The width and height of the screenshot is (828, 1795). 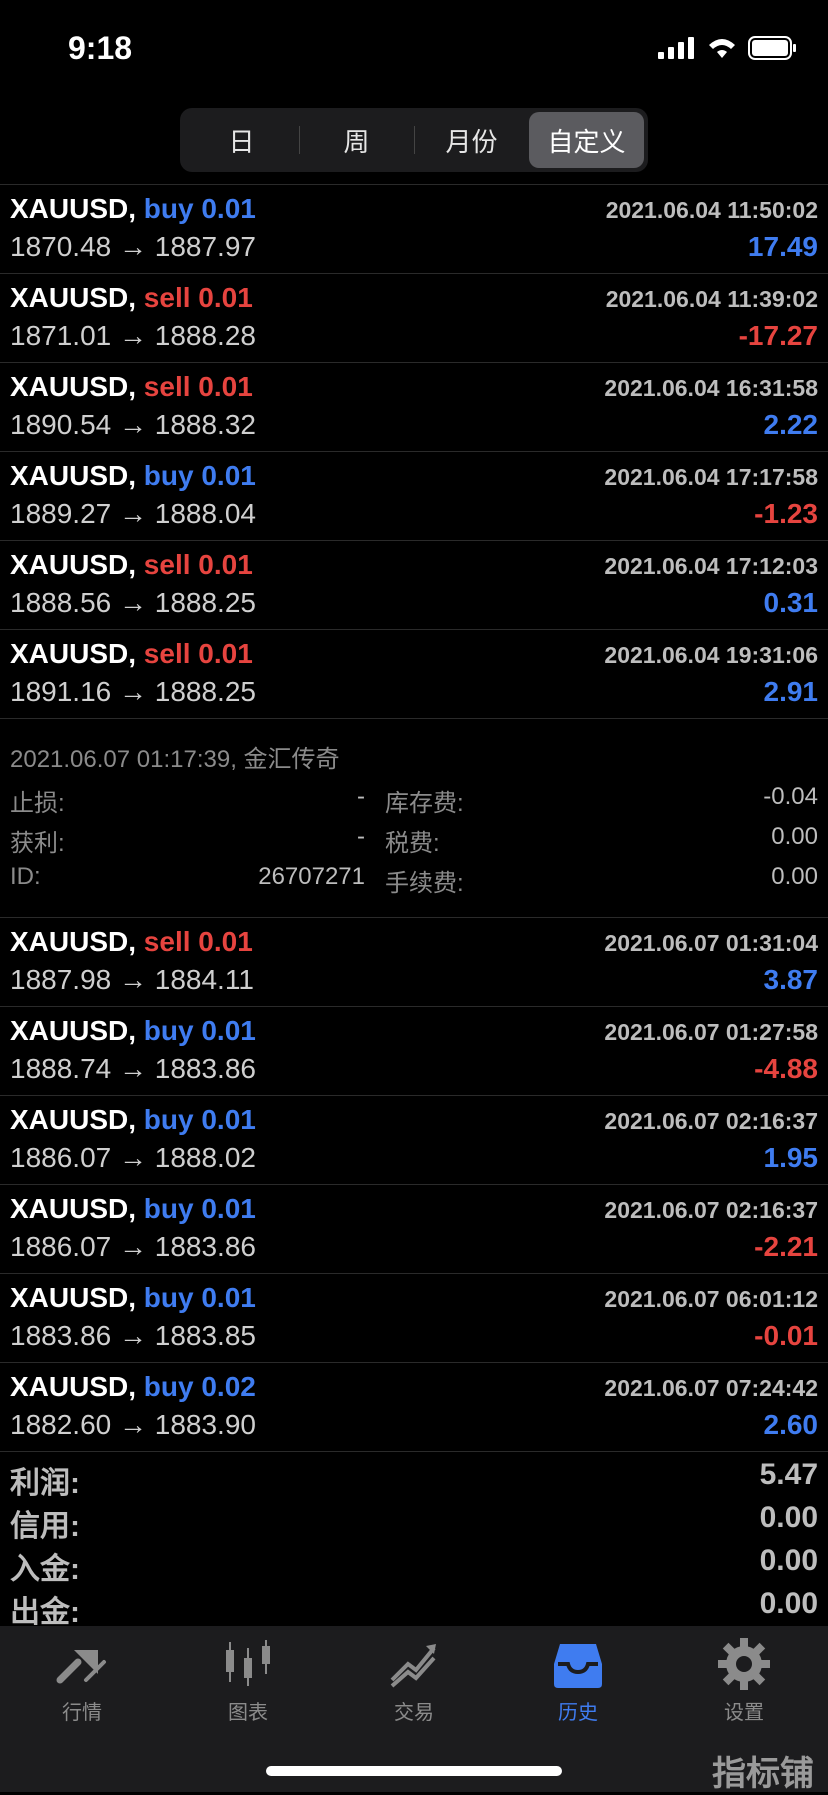 I want to click on summary-label: 出金:, so click(x=45, y=1612).